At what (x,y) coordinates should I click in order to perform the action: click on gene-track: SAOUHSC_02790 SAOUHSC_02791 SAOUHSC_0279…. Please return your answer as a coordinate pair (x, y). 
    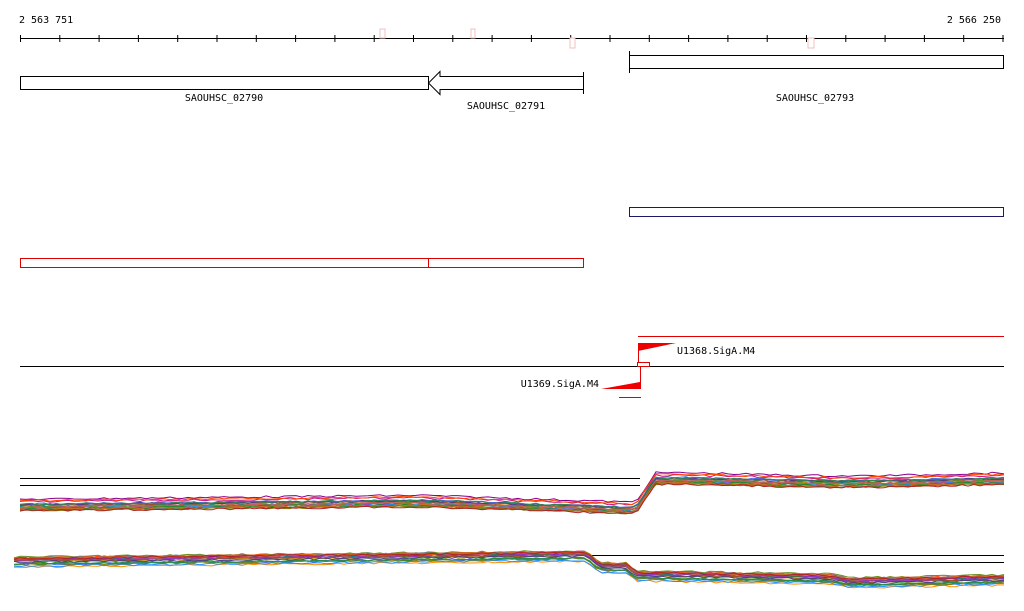
    Looking at the image, I should click on (512, 81).